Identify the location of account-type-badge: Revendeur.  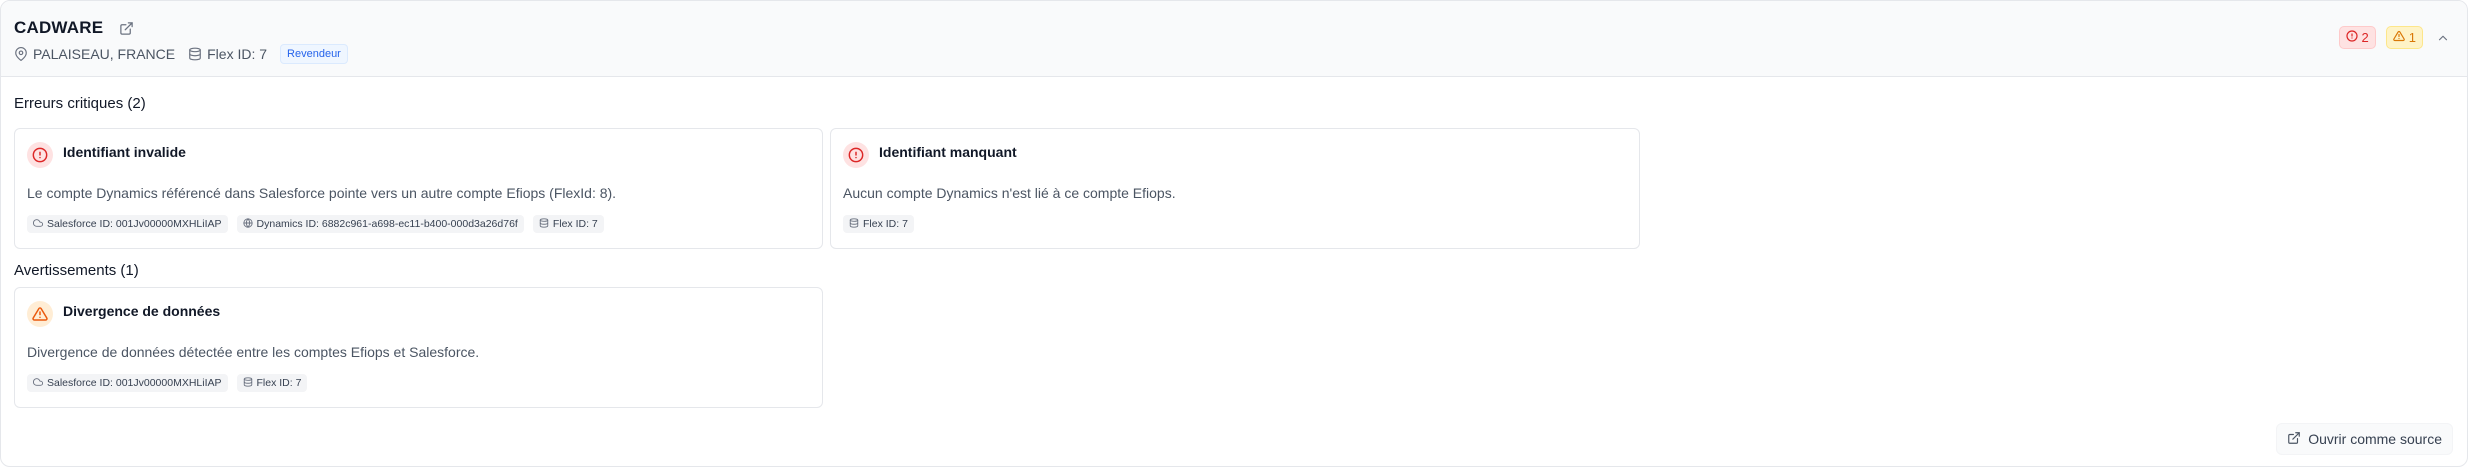
(314, 54).